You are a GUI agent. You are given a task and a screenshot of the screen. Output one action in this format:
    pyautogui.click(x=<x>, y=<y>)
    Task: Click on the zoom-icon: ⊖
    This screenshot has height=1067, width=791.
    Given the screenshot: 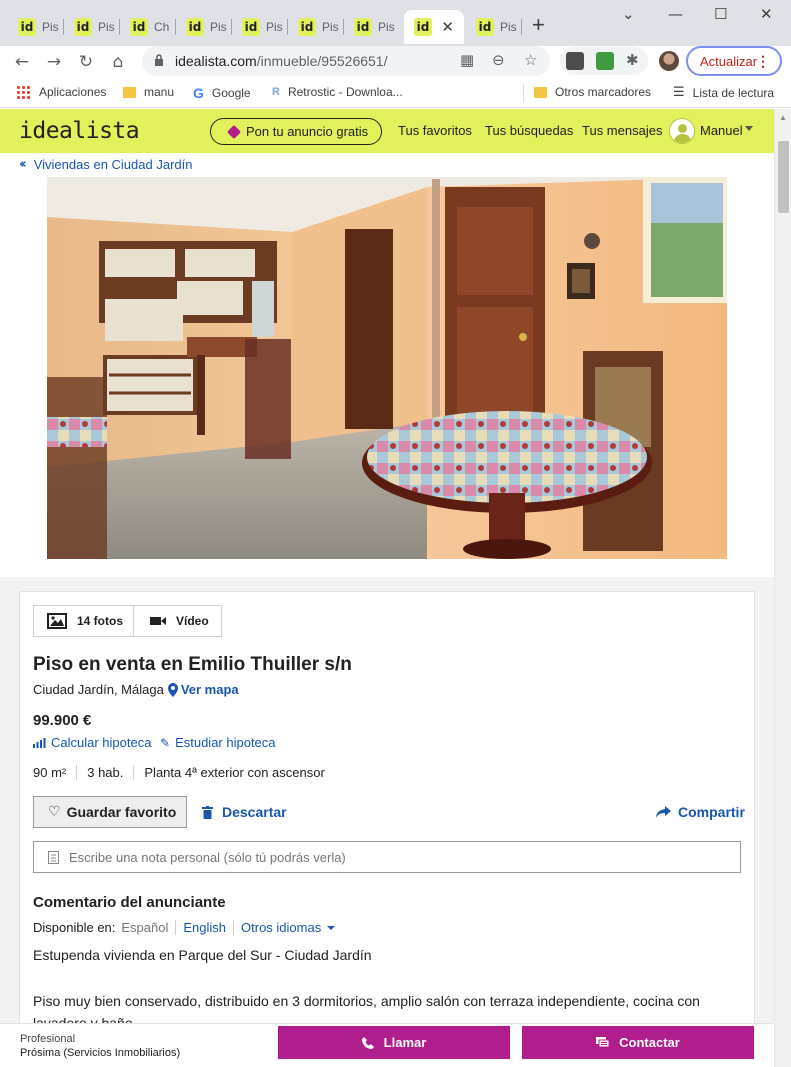 What is the action you would take?
    pyautogui.click(x=498, y=60)
    